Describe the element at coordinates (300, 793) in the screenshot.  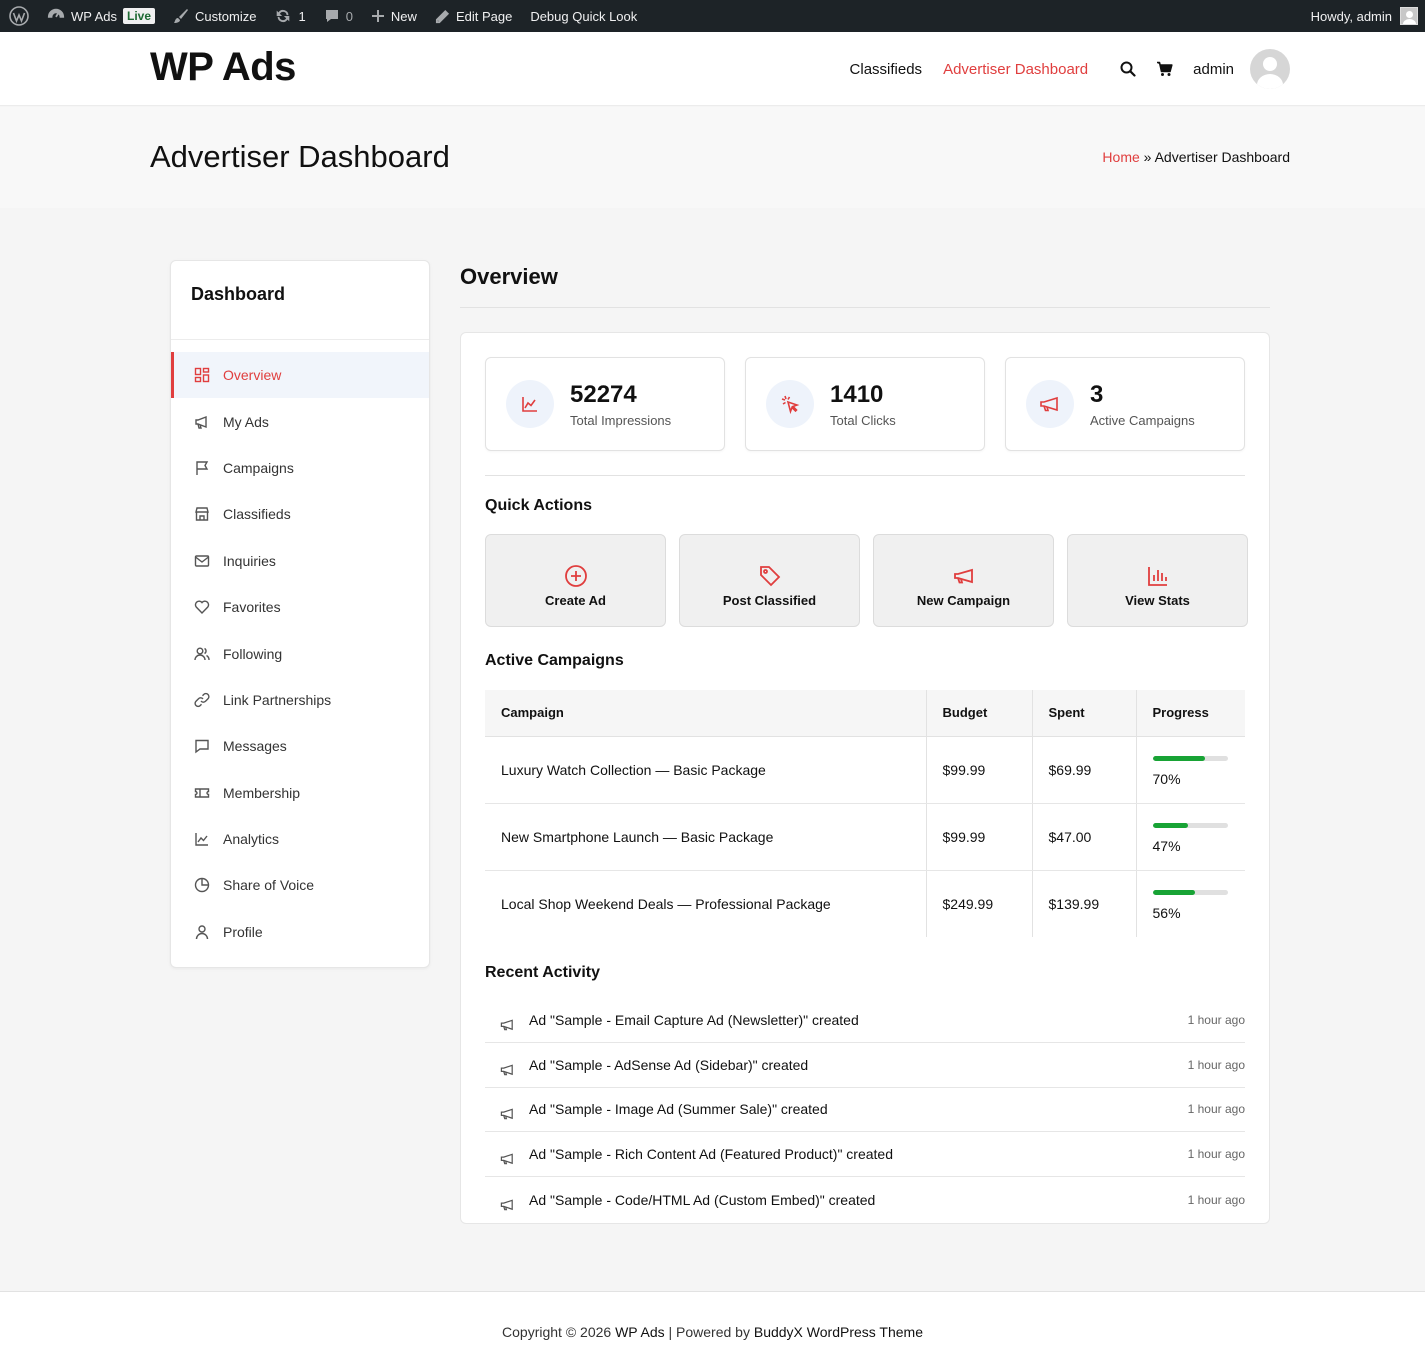
I see `sidebar-item-membership: Membership` at that location.